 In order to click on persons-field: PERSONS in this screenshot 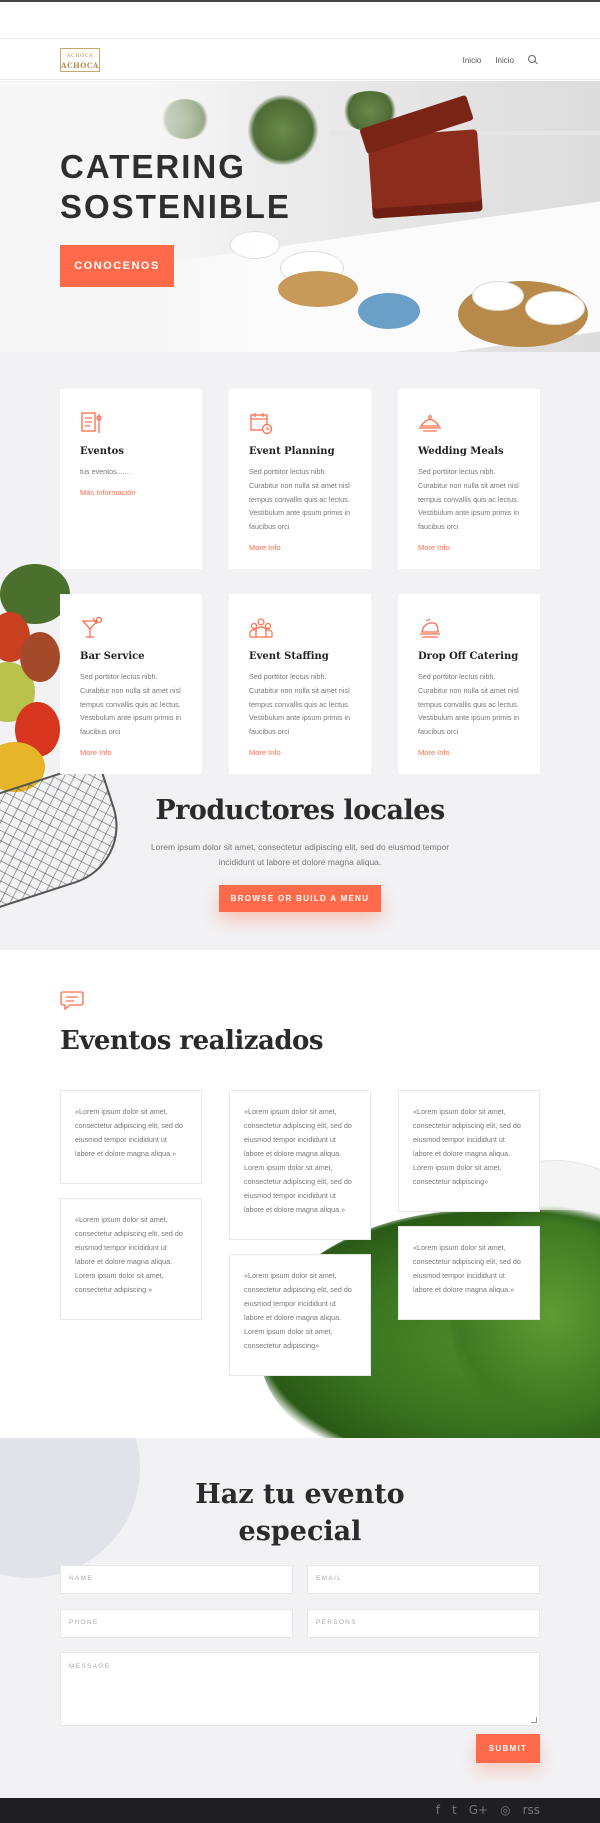, I will do `click(423, 1623)`.